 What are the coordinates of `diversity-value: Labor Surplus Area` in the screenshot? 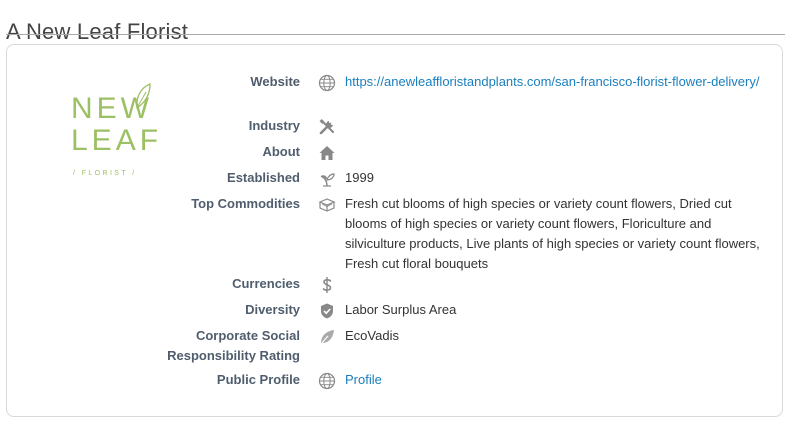 It's located at (401, 309).